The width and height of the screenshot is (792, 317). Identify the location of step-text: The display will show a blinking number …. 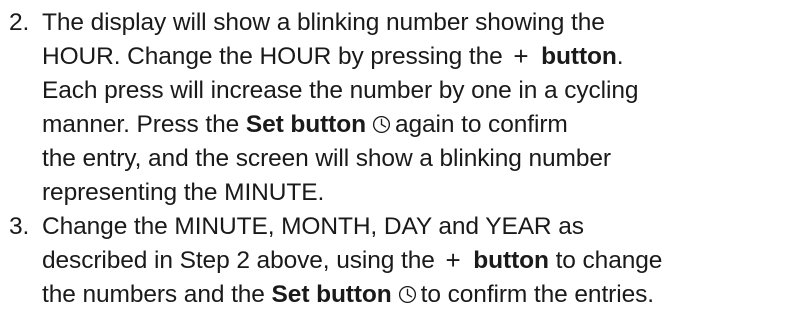
(323, 22).